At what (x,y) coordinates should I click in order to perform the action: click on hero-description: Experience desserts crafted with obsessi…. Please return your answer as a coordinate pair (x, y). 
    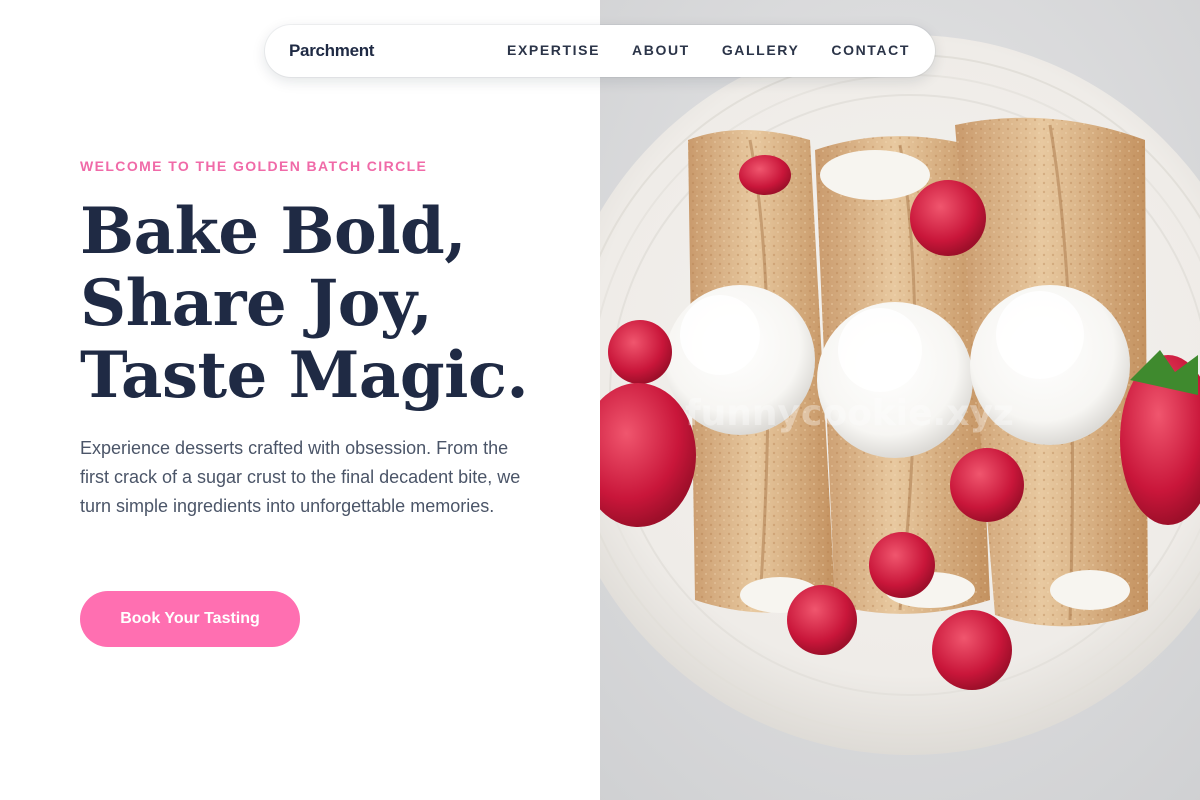
    Looking at the image, I should click on (300, 477).